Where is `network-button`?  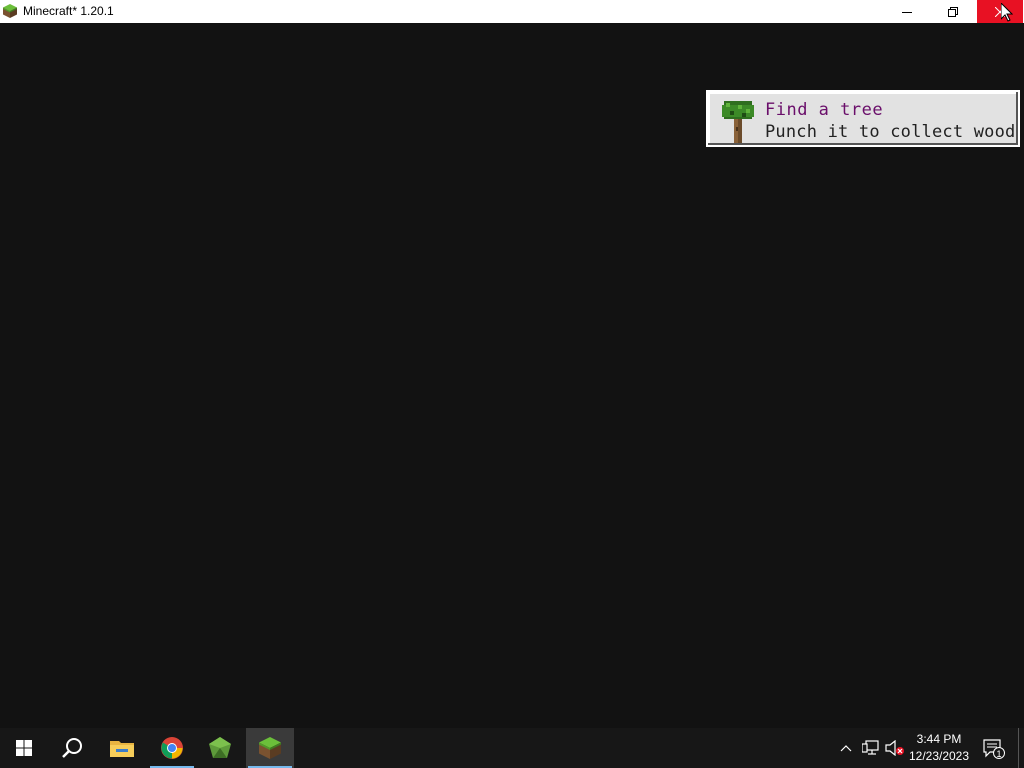 network-button is located at coordinates (871, 748).